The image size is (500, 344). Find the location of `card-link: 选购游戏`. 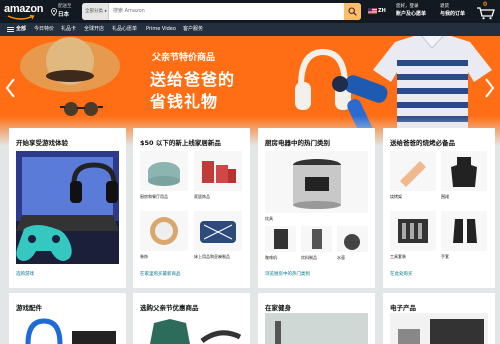

card-link: 选购游戏 is located at coordinates (25, 274).